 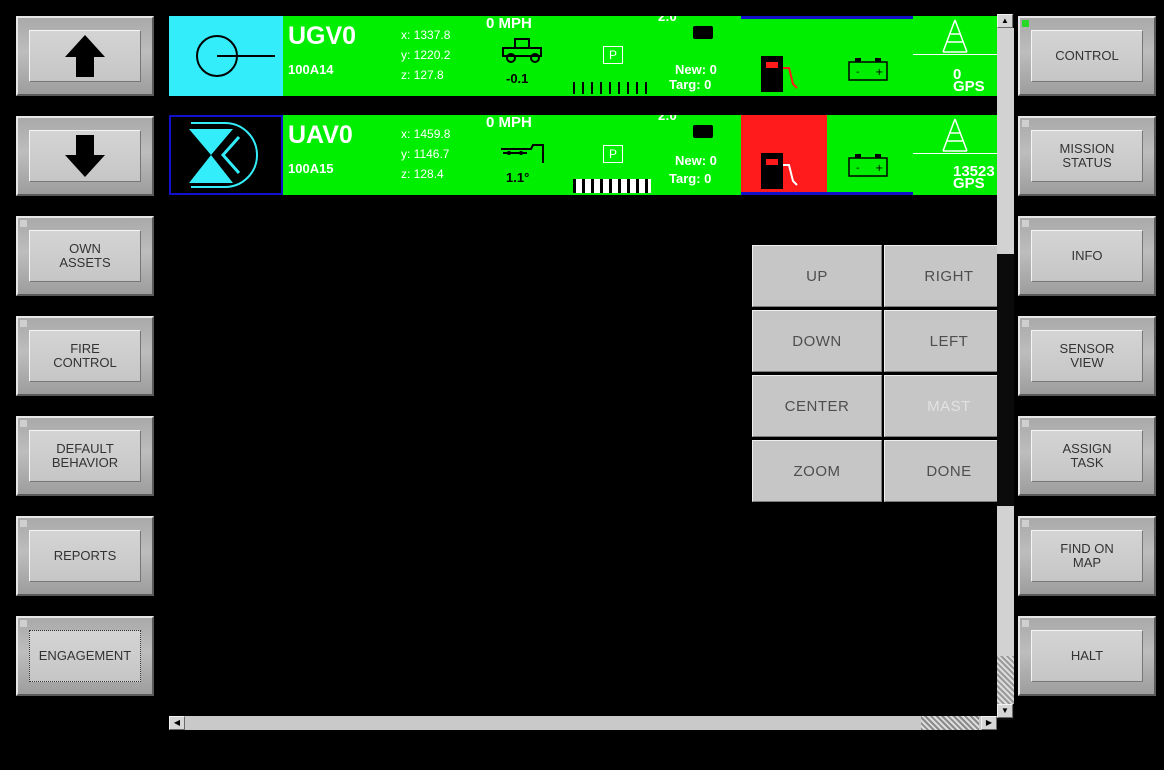 I want to click on pan-right-button: RIGHT, so click(x=949, y=276).